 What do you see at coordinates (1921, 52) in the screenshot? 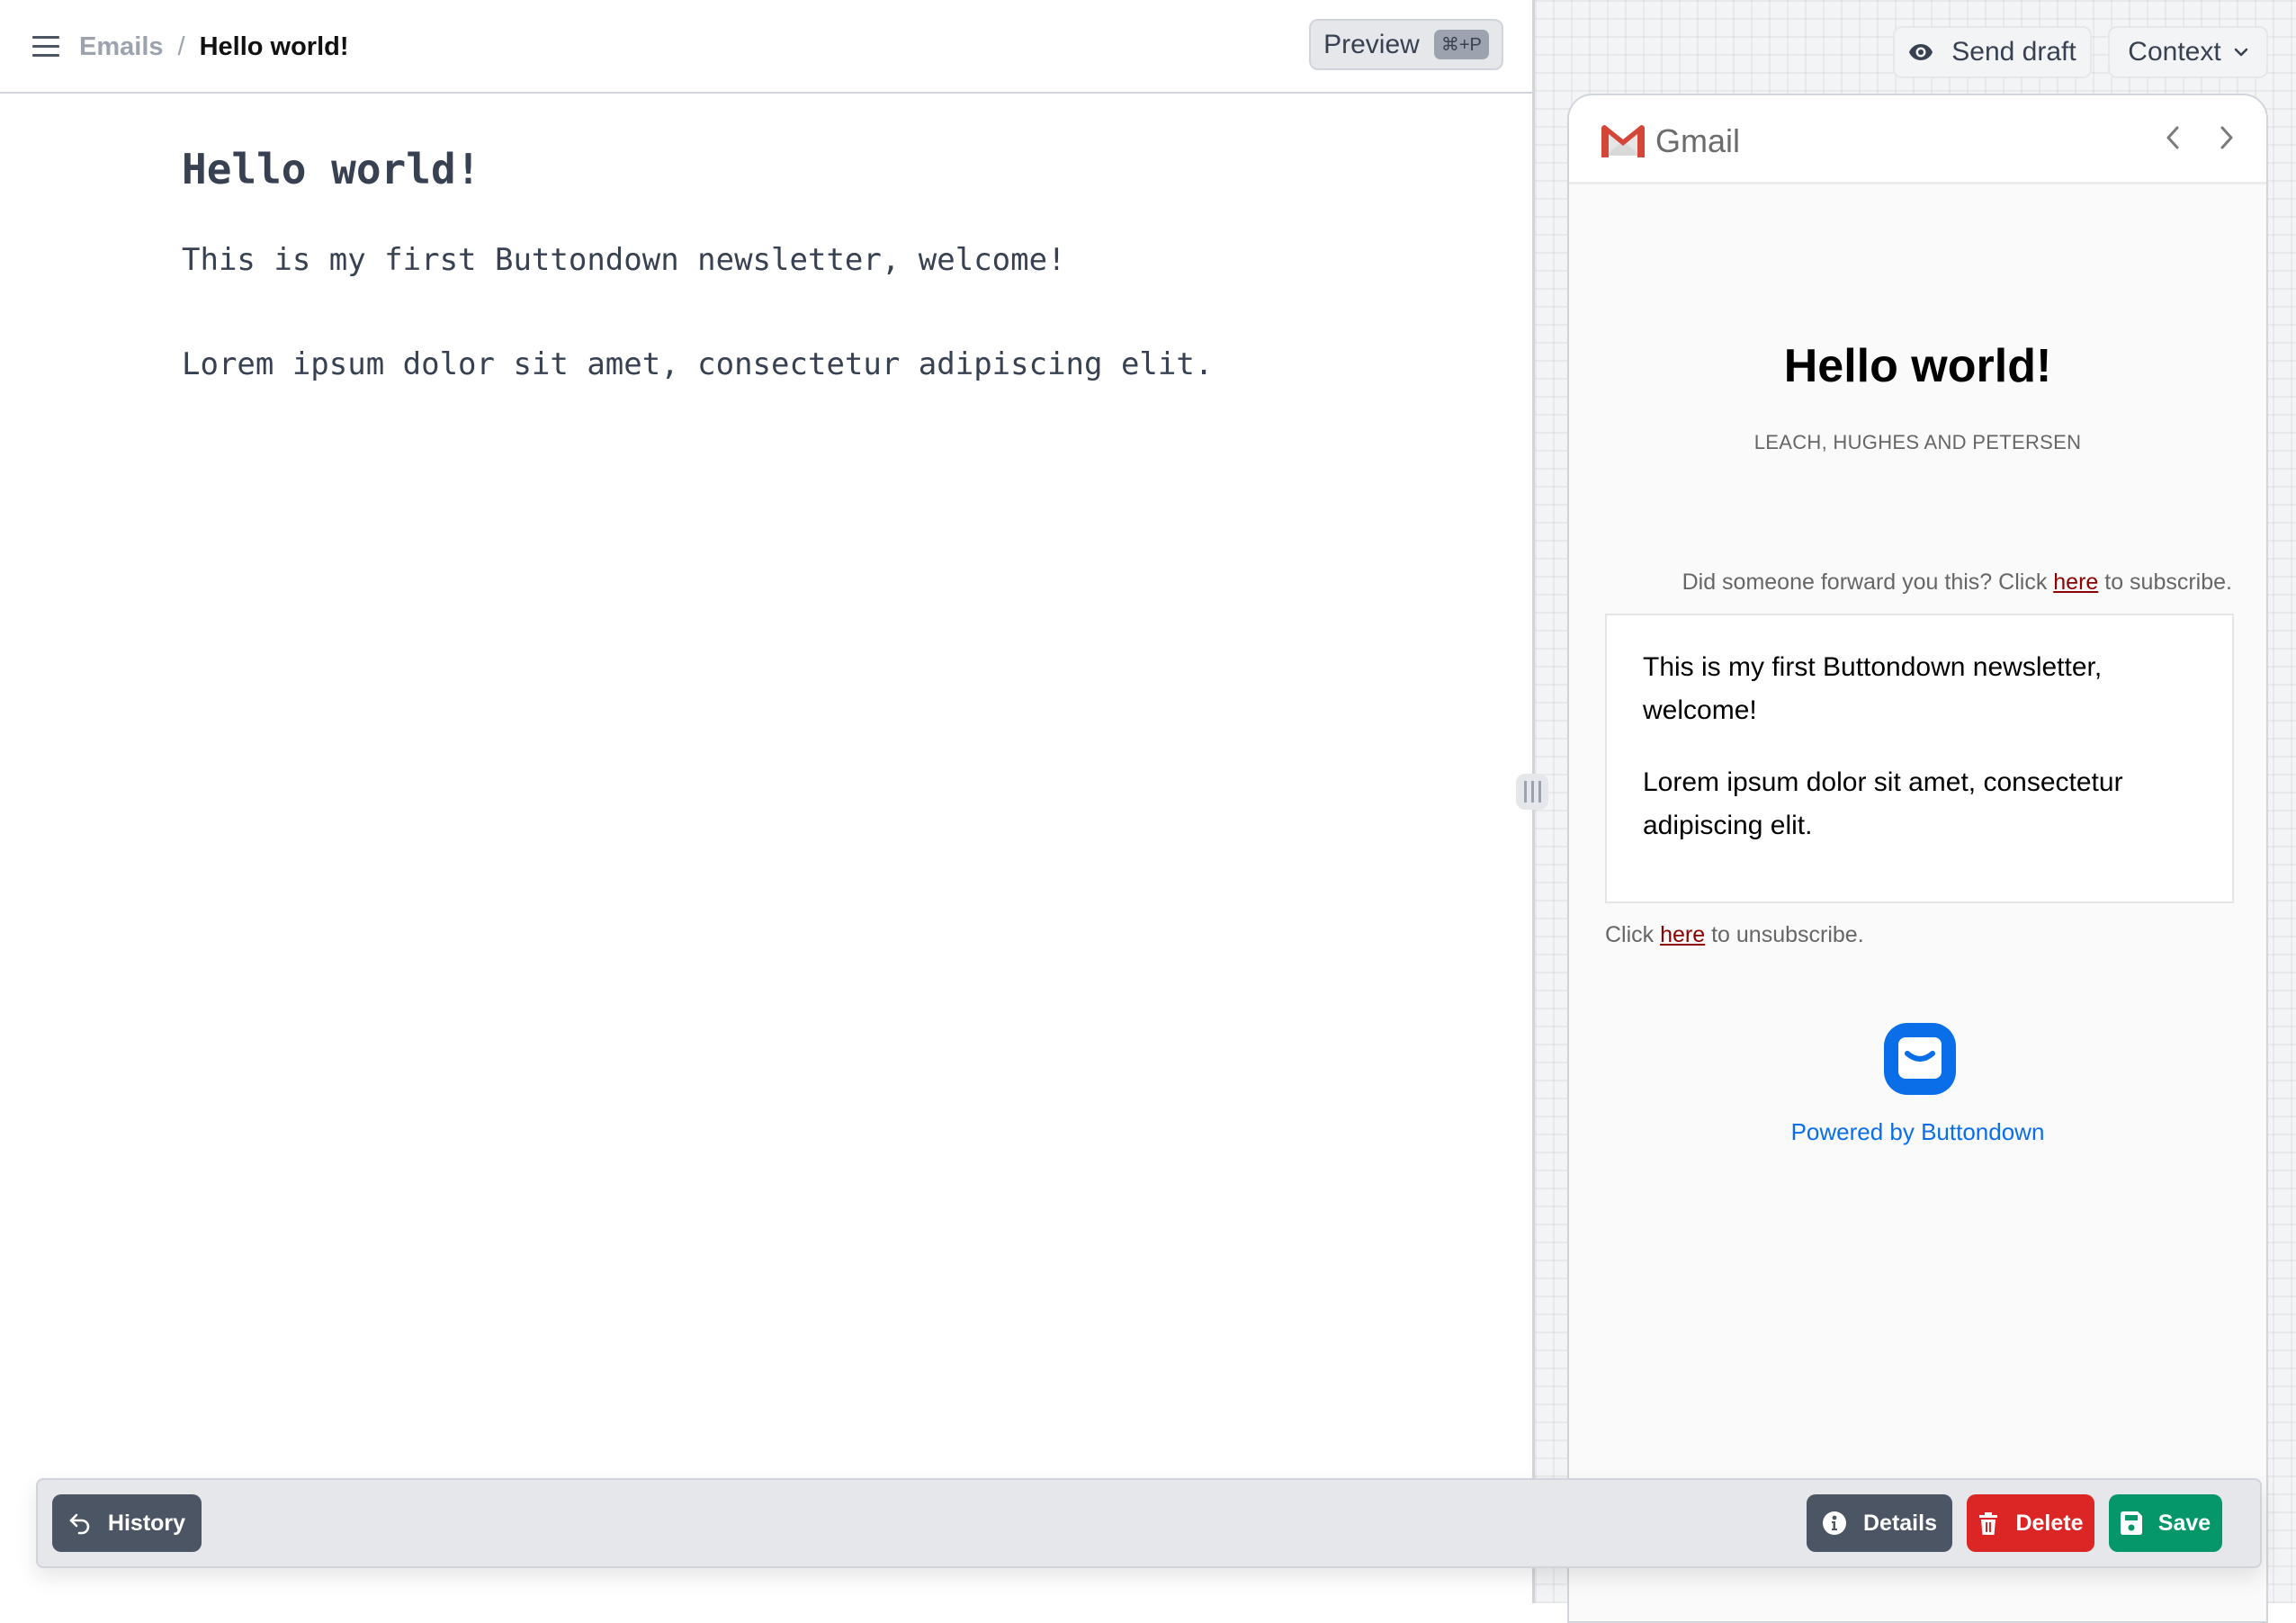
I see `eye-icon` at bounding box center [1921, 52].